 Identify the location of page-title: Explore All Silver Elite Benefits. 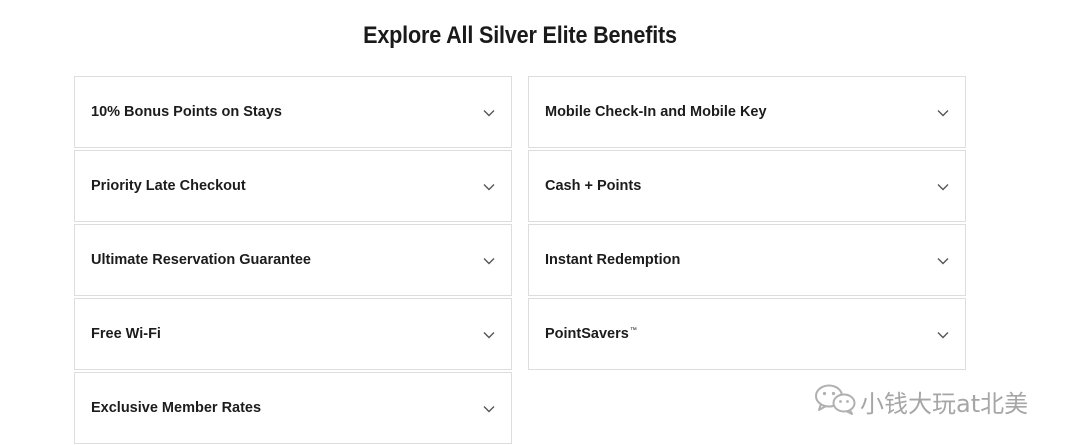
(520, 35).